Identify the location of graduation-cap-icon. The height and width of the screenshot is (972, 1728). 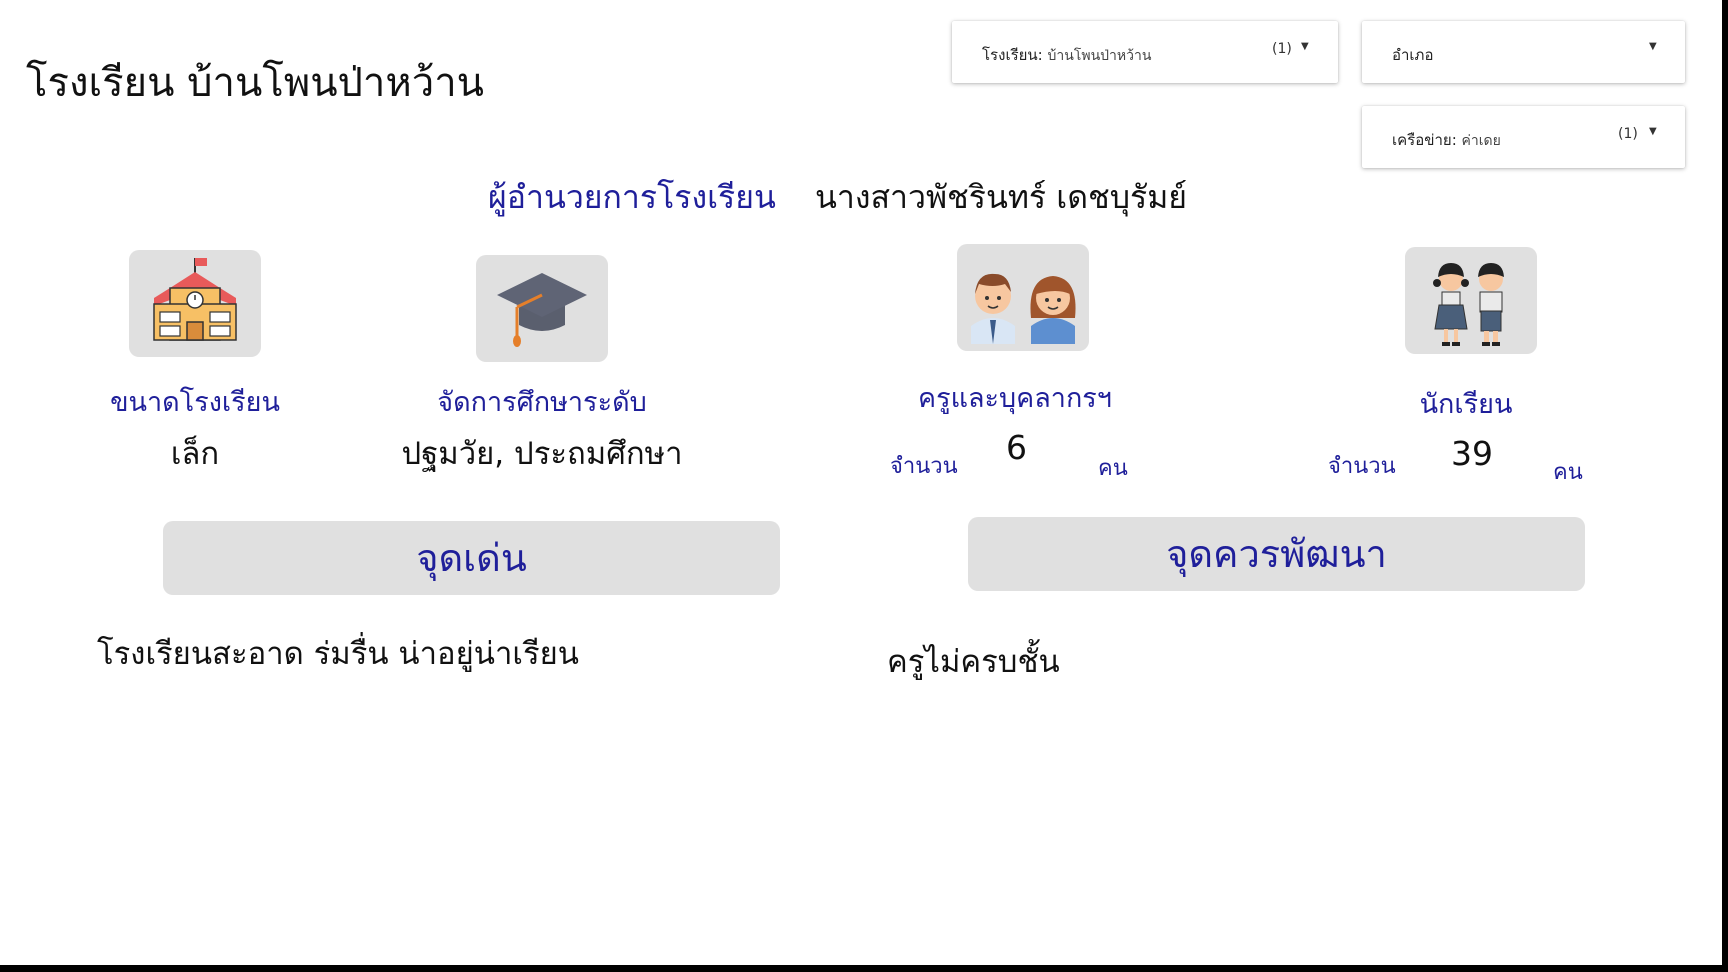
(542, 310).